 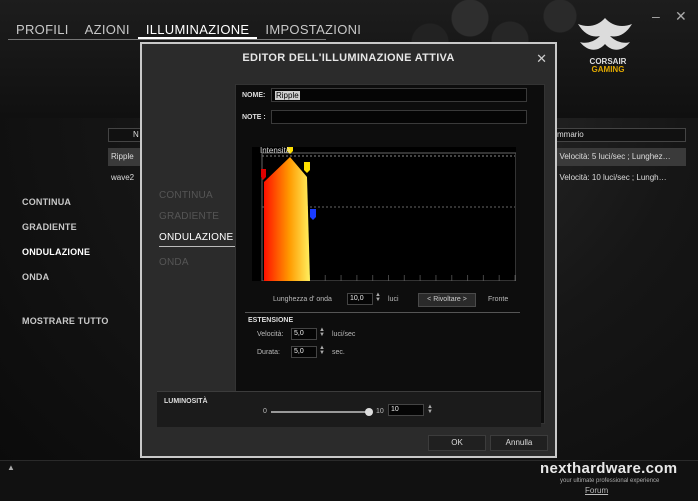 What do you see at coordinates (197, 216) in the screenshot?
I see `effect-gradiente: GRADIENTE` at bounding box center [197, 216].